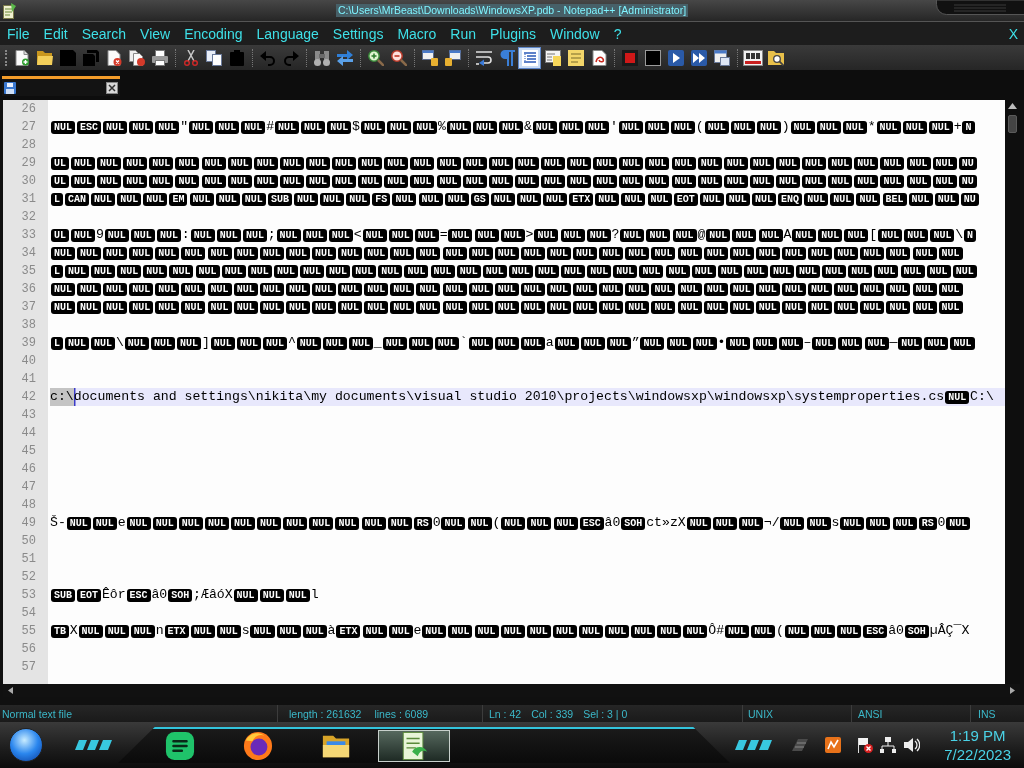  What do you see at coordinates (28, 469) in the screenshot?
I see `line-number: 46` at bounding box center [28, 469].